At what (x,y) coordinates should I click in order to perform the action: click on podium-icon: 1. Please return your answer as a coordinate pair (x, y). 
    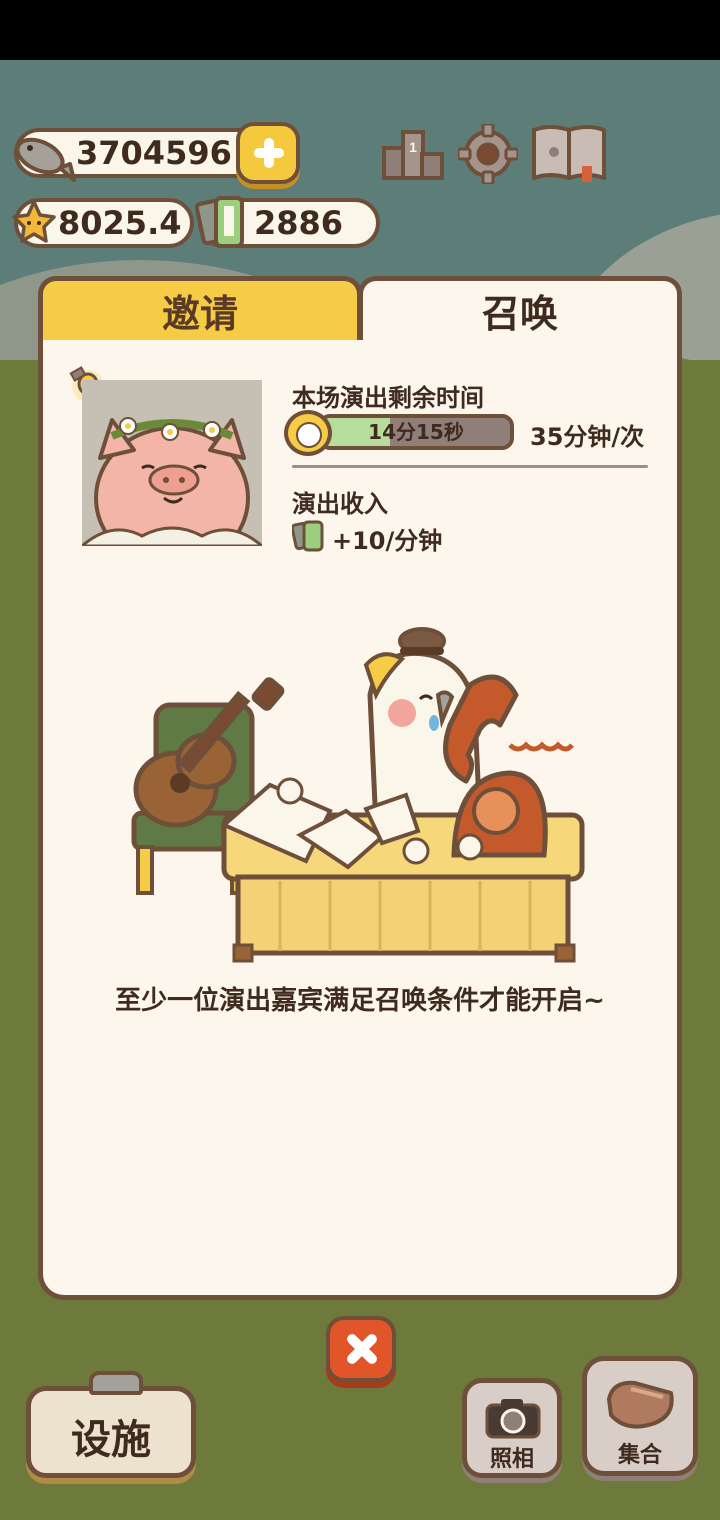
    Looking at the image, I should click on (413, 154).